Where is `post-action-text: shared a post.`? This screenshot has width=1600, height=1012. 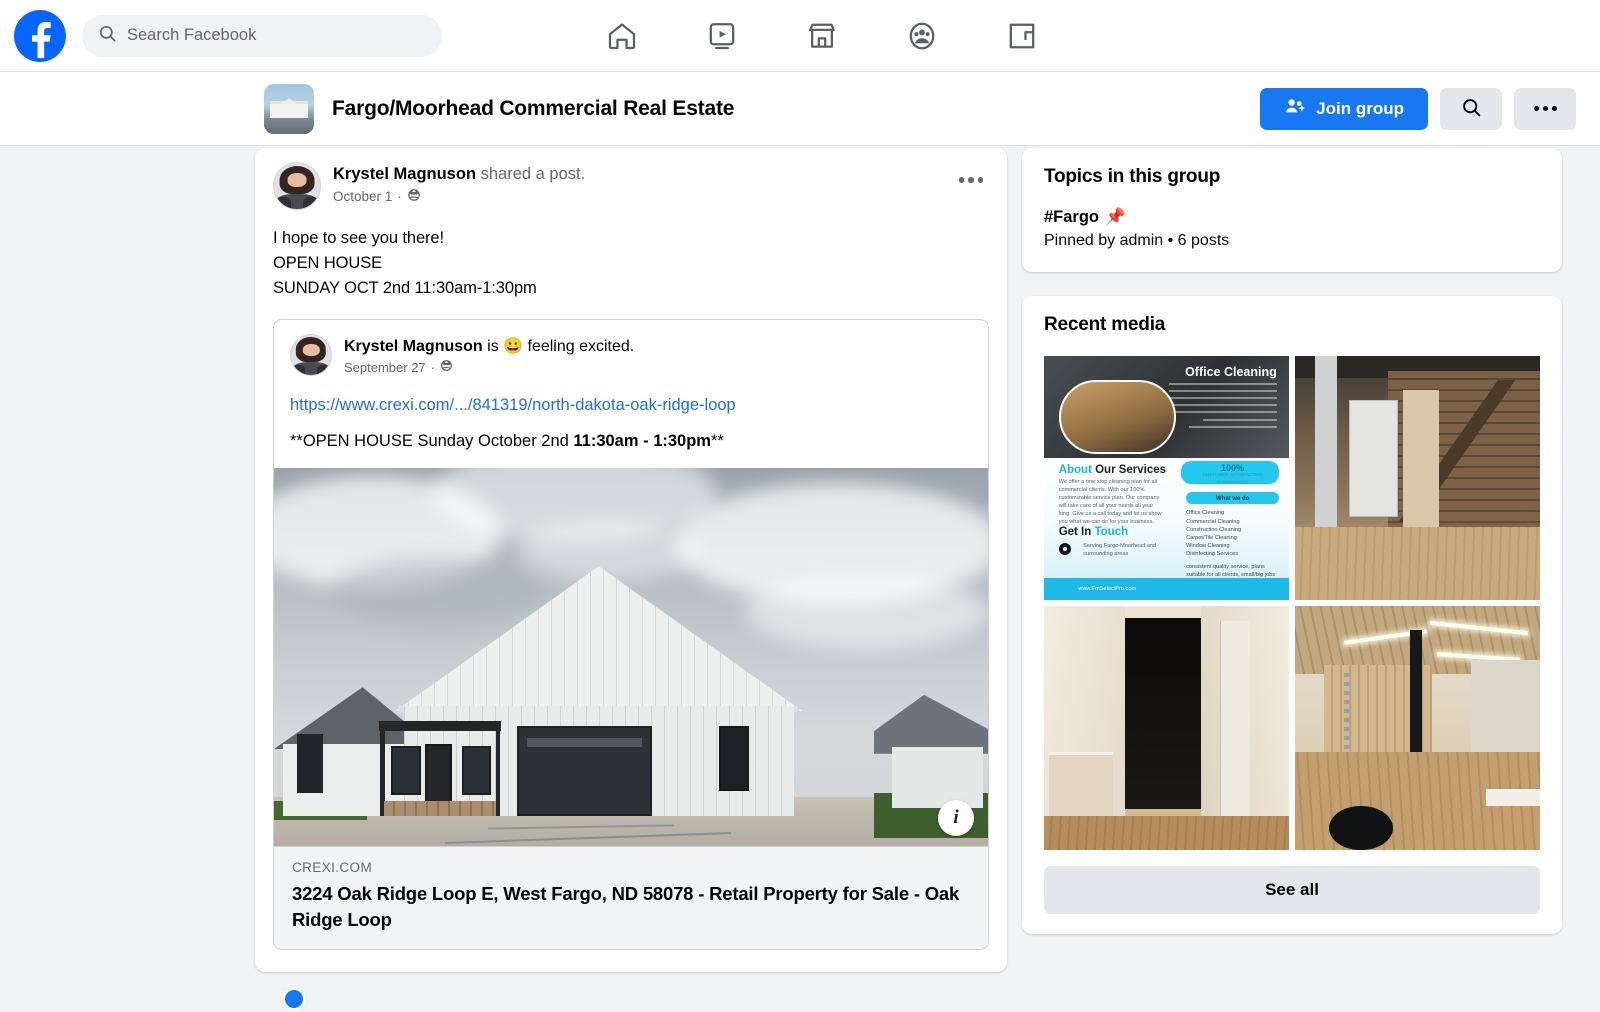 post-action-text: shared a post. is located at coordinates (531, 174).